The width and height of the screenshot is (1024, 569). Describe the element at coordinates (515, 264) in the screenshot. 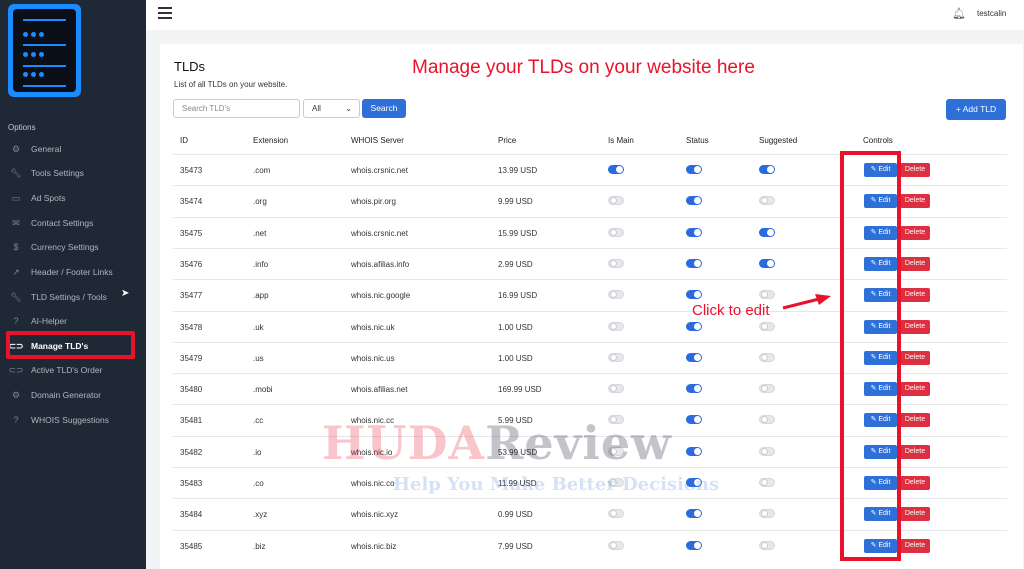

I see `tld-price: 2.99 USD` at that location.